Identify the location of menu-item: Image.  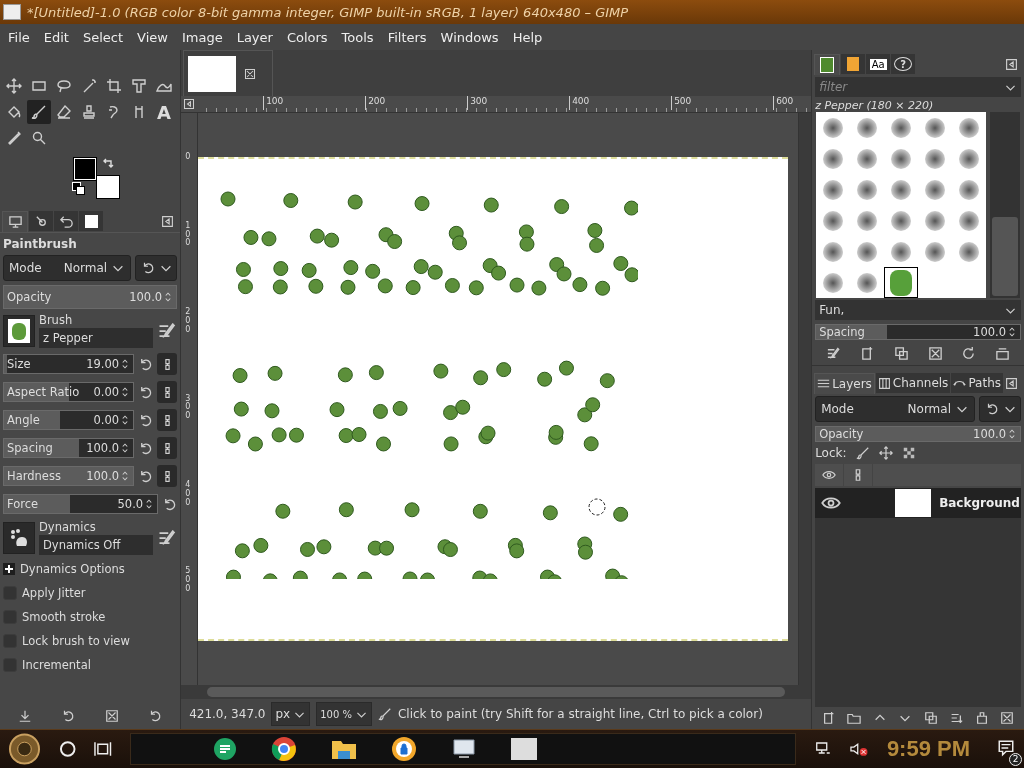
(202, 37).